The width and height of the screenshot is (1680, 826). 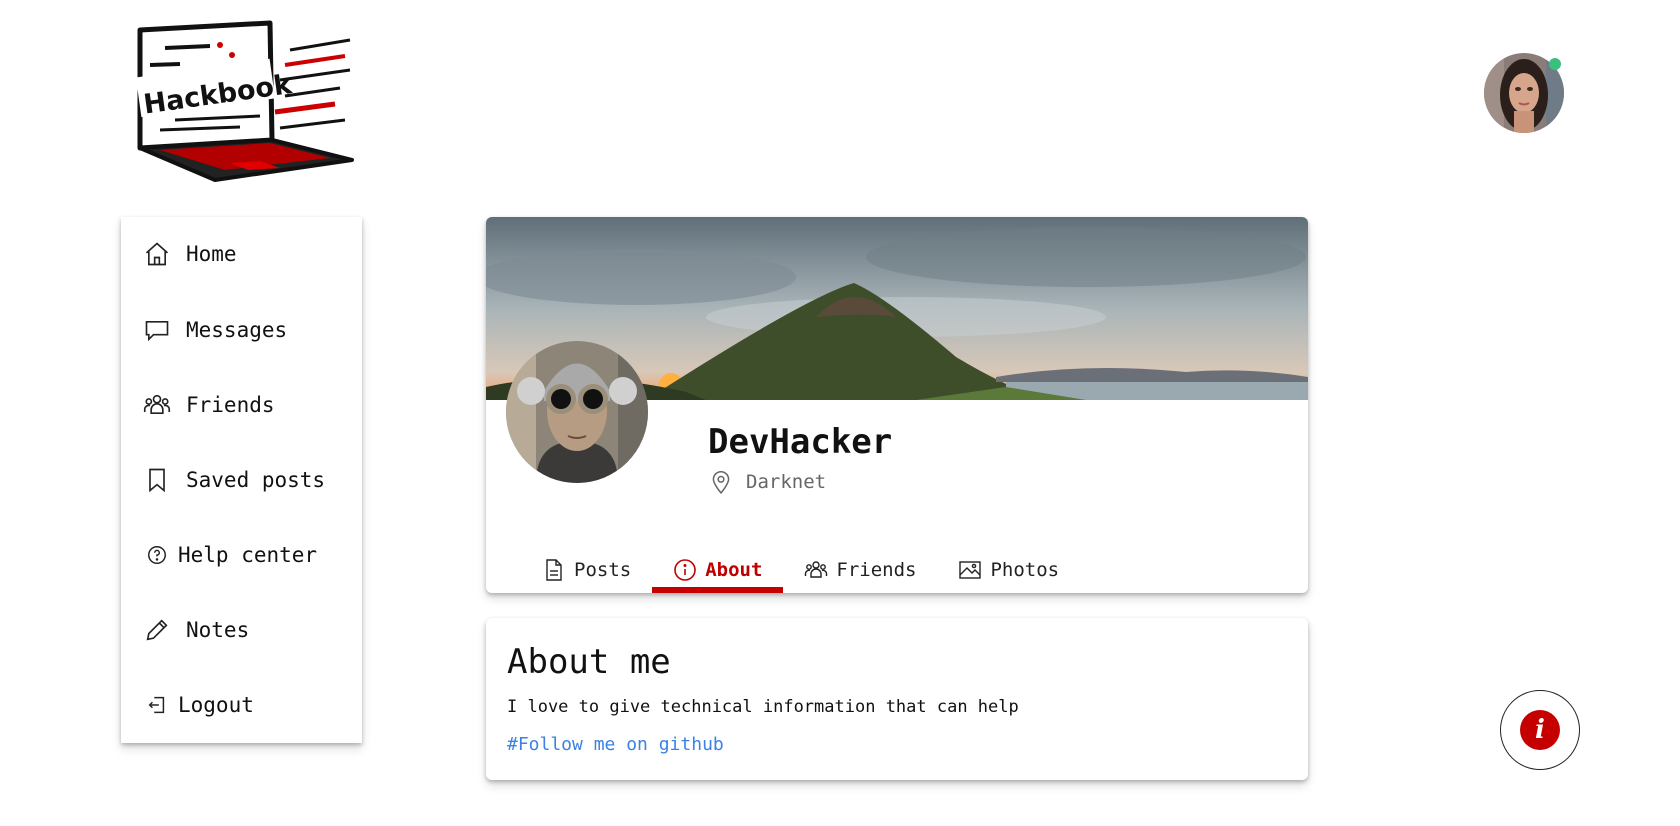 What do you see at coordinates (734, 570) in the screenshot?
I see `tab-label: About` at bounding box center [734, 570].